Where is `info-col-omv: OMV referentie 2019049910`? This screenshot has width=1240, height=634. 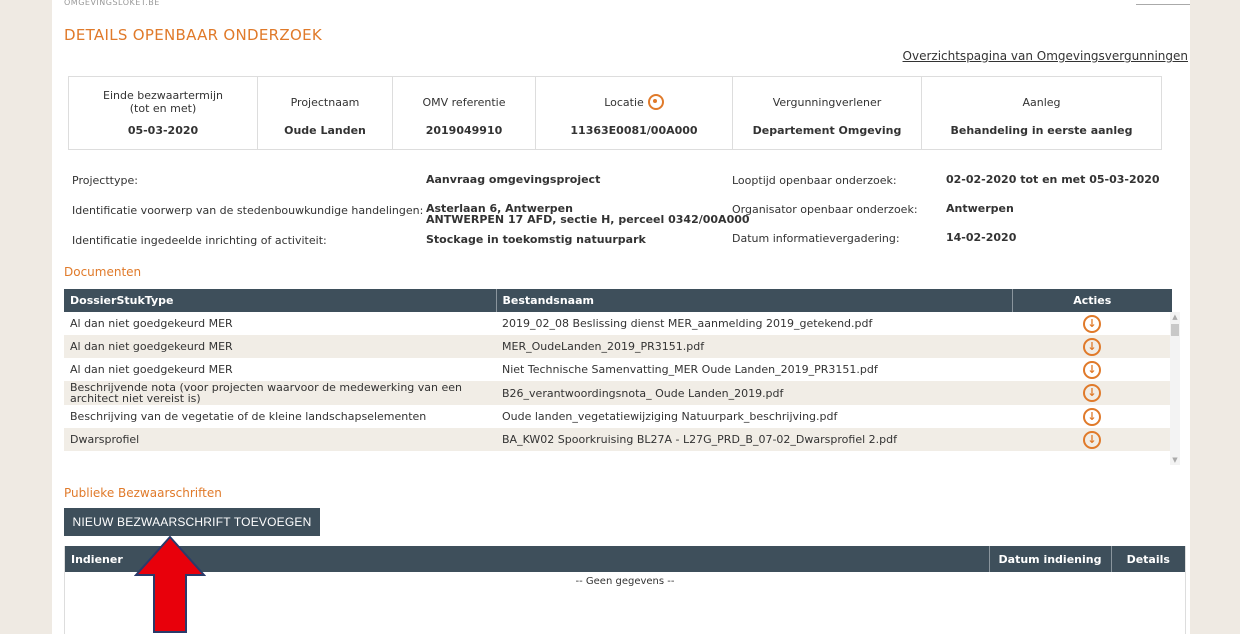
info-col-omv: OMV referentie 2019049910 is located at coordinates (464, 113).